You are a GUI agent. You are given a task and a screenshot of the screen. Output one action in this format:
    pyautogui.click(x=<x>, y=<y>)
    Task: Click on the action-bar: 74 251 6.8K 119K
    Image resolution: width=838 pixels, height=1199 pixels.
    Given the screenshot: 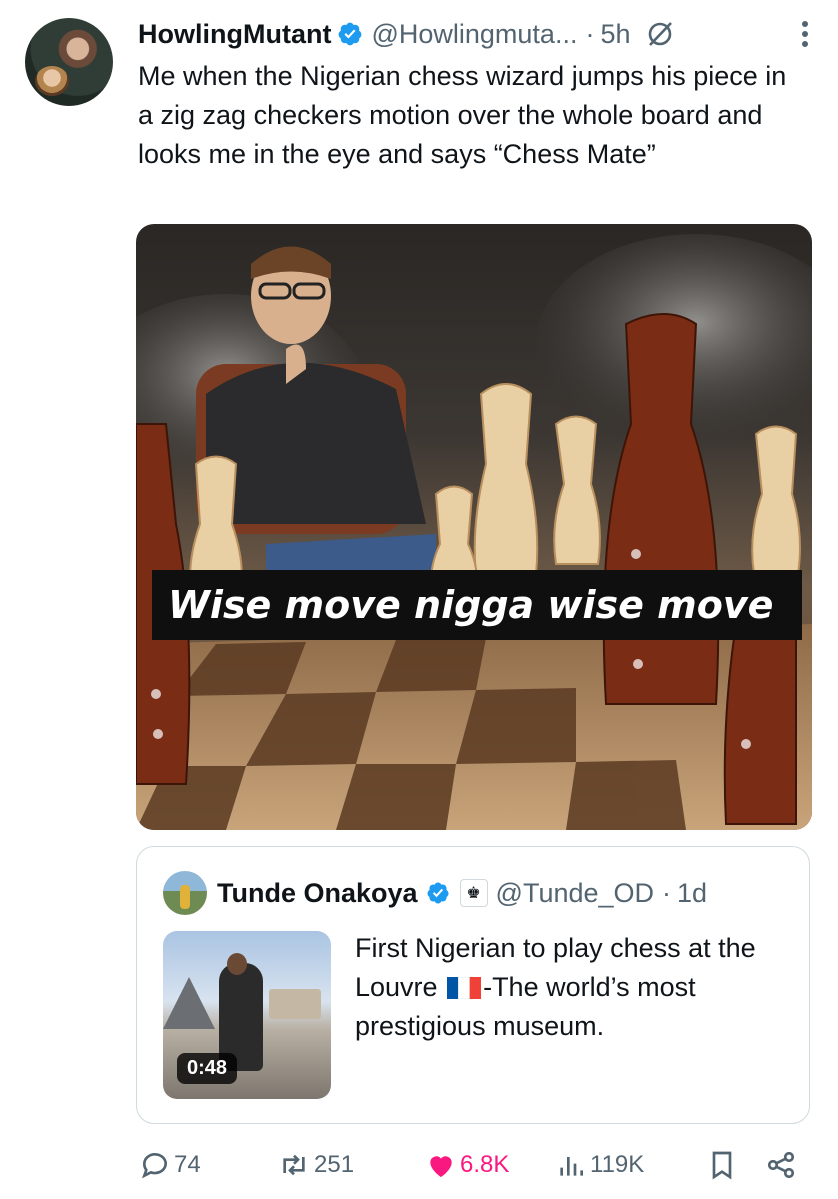 What is the action you would take?
    pyautogui.click(x=474, y=1166)
    